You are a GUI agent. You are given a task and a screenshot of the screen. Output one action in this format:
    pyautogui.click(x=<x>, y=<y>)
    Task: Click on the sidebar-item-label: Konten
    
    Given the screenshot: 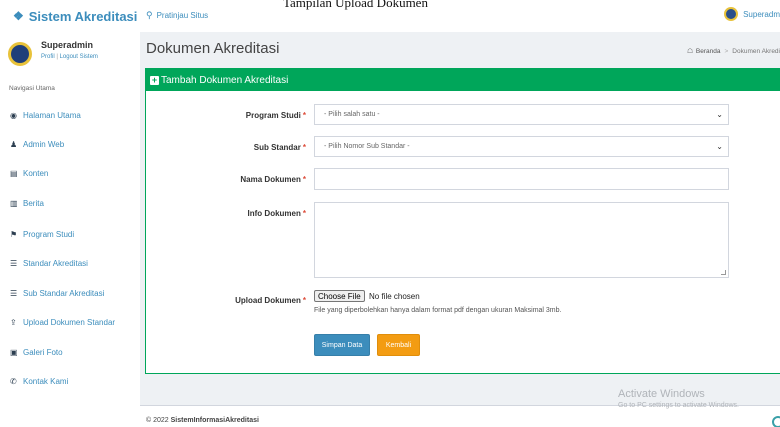 What is the action you would take?
    pyautogui.click(x=36, y=173)
    